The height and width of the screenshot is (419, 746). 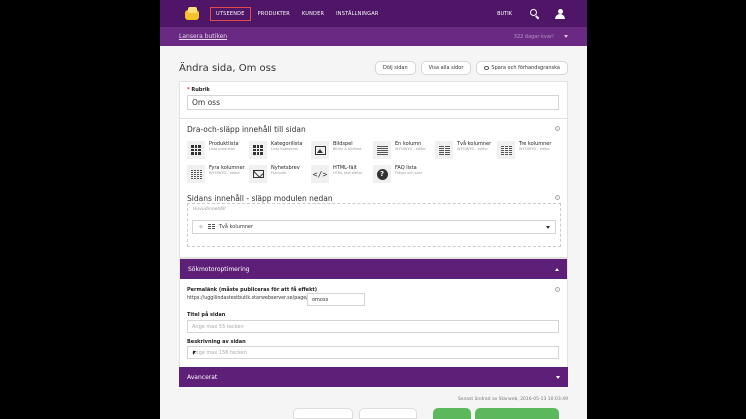 What do you see at coordinates (202, 377) in the screenshot?
I see `advanced-title: Avancerat` at bounding box center [202, 377].